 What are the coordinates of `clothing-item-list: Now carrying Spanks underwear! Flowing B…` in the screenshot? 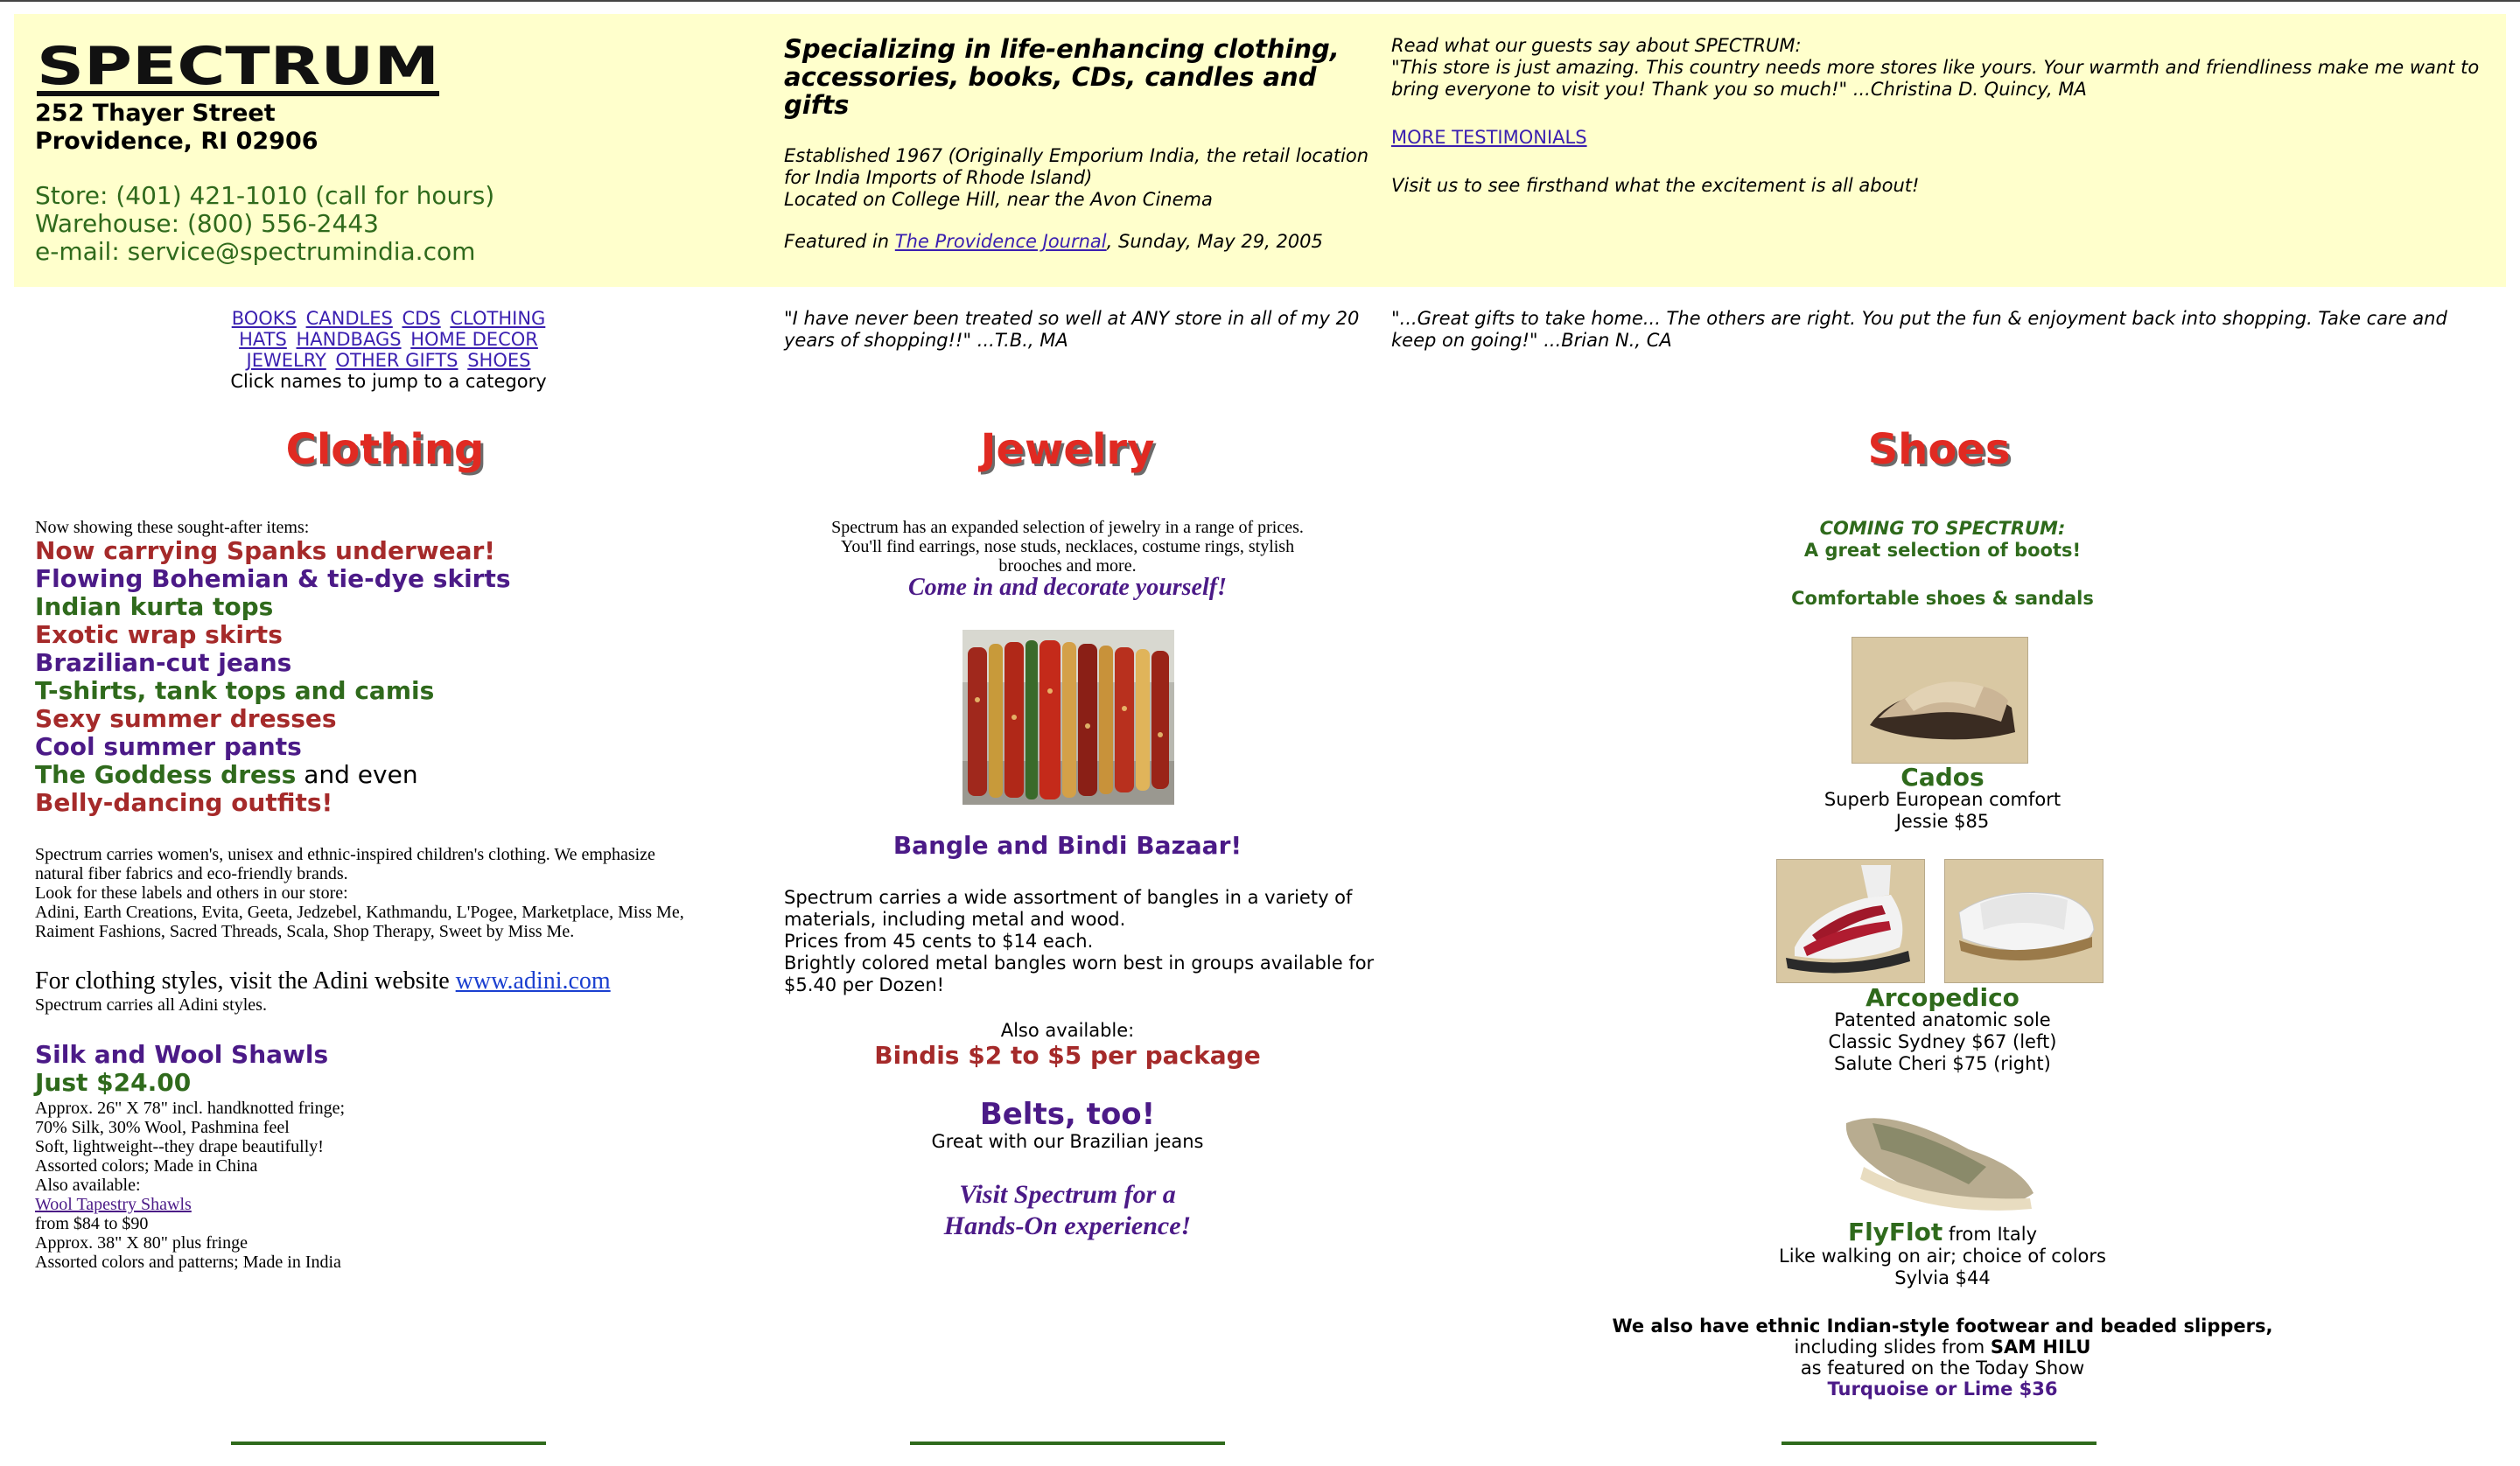 It's located at (273, 677).